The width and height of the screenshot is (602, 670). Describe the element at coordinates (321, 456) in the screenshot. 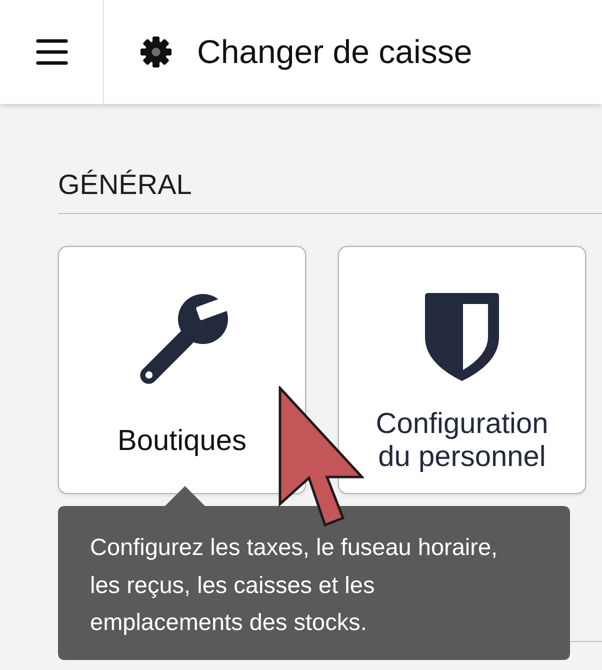

I see `pointer-cursor-icon` at that location.